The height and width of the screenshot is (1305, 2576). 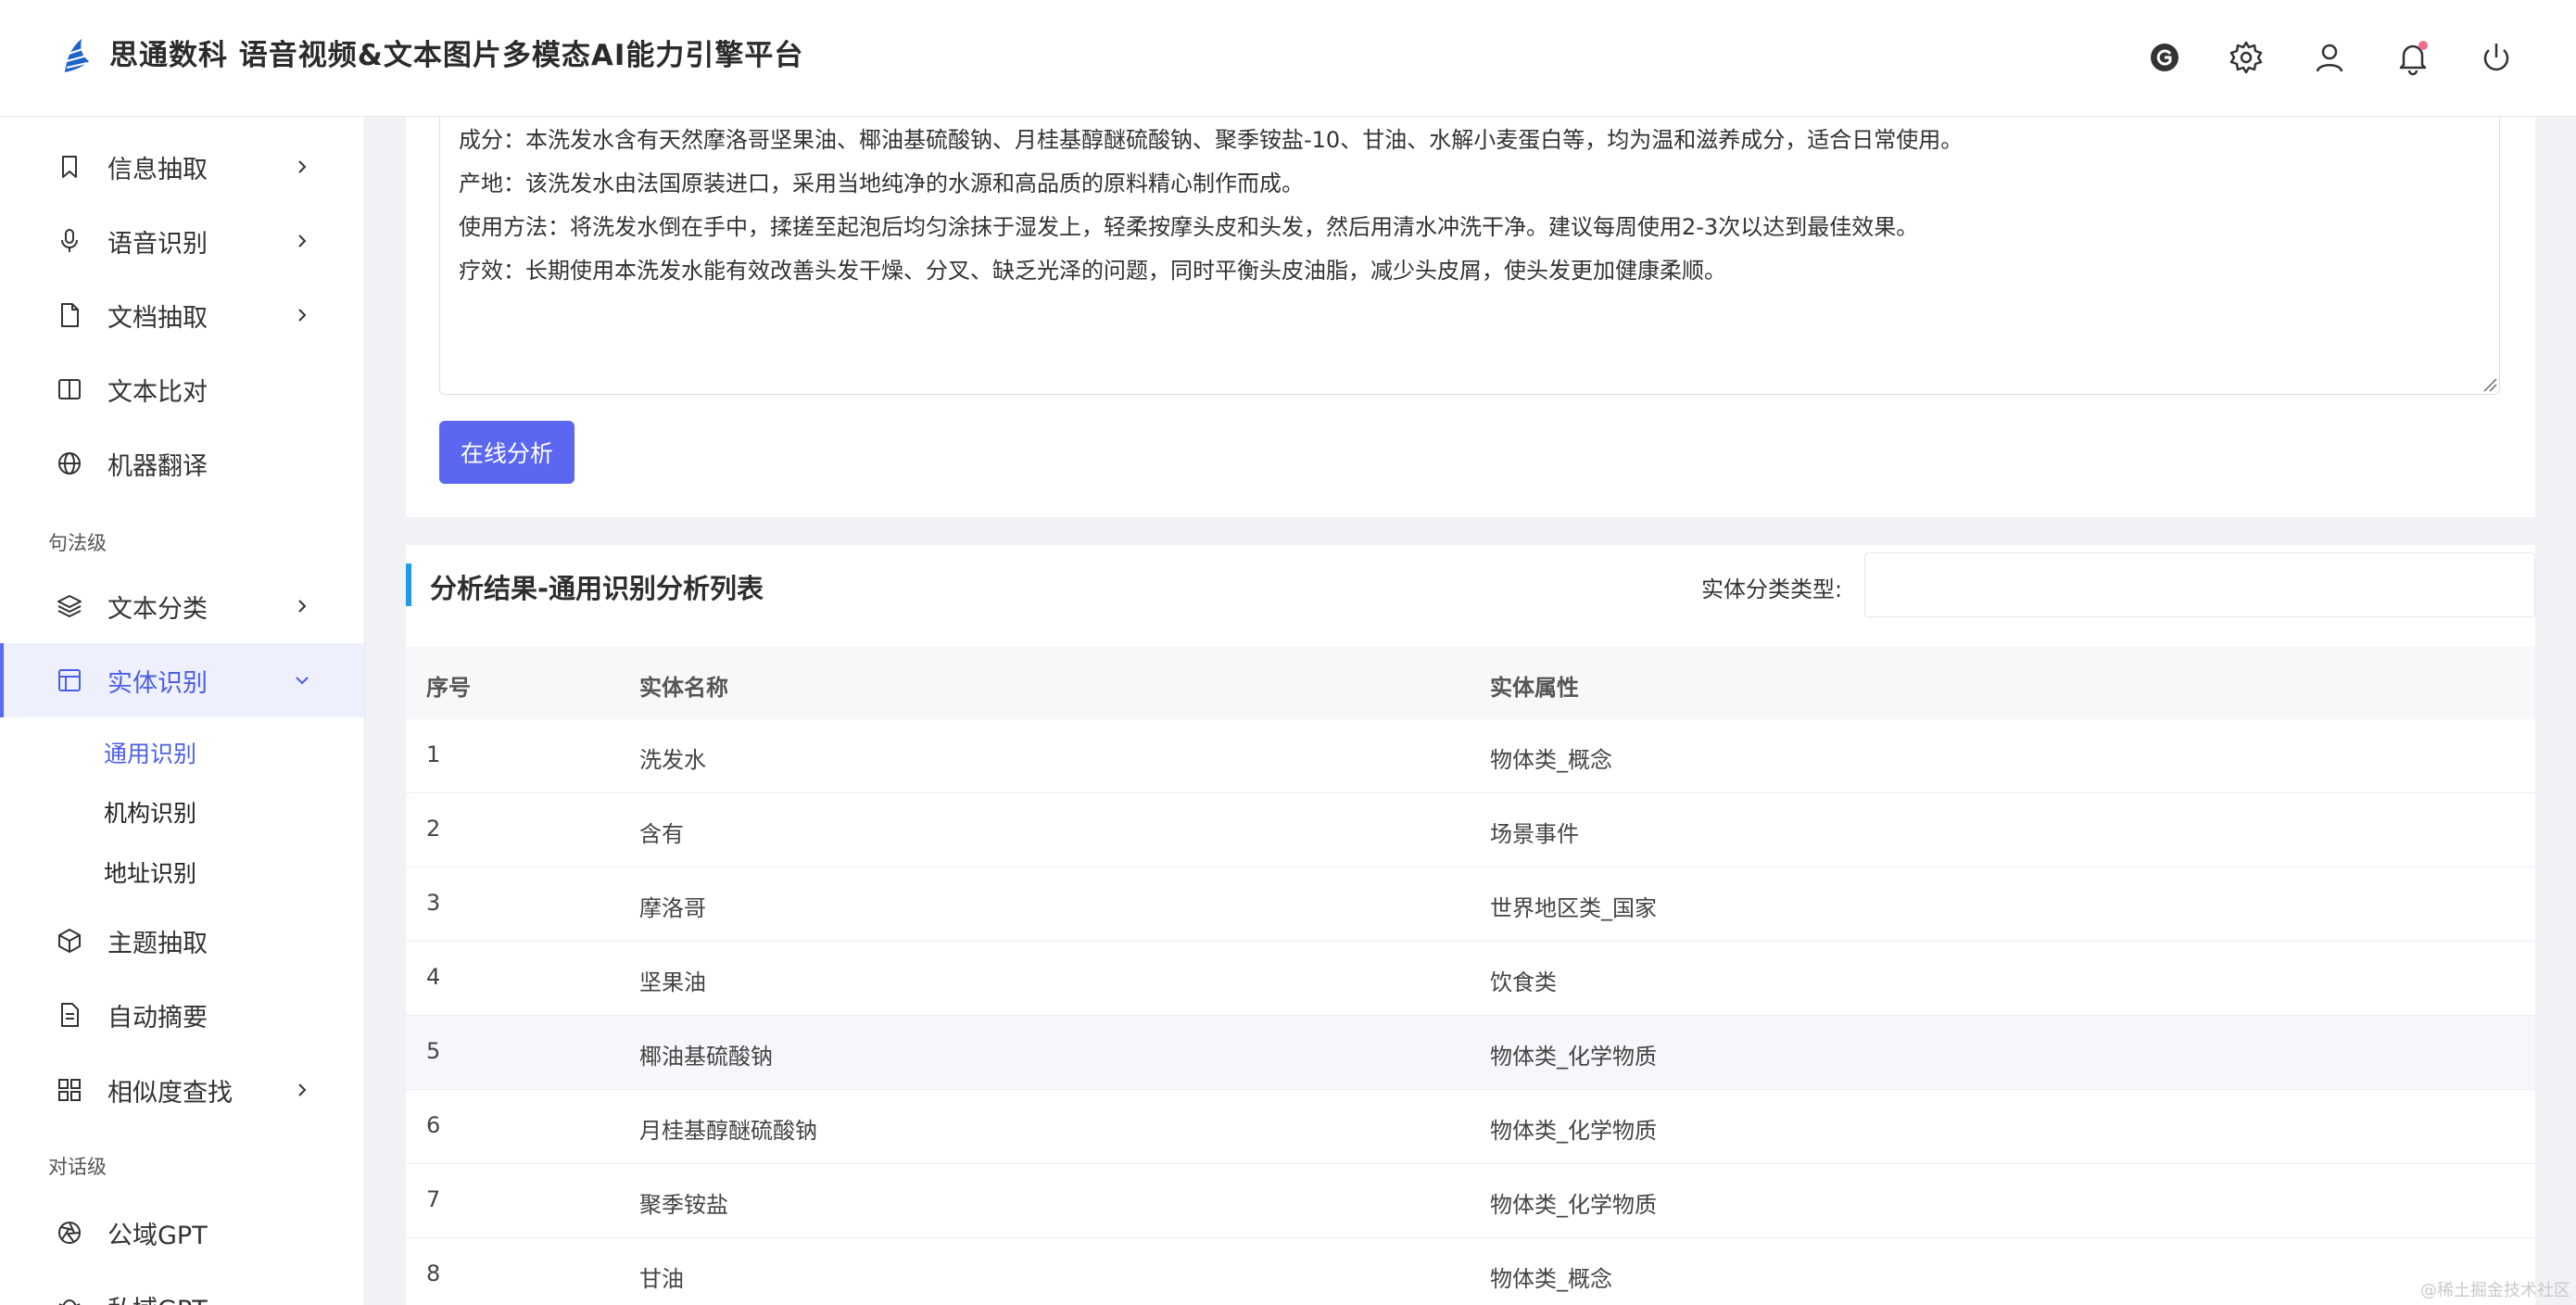 What do you see at coordinates (69, 463) in the screenshot?
I see `globe-icon` at bounding box center [69, 463].